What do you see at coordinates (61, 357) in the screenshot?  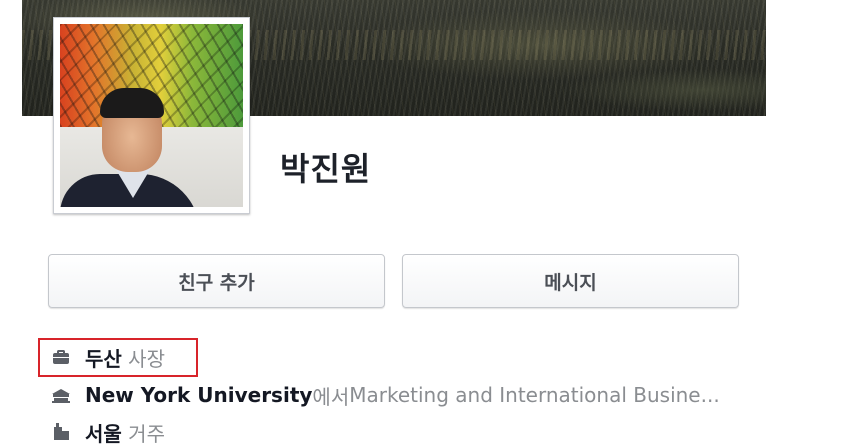 I see `briefcase-icon` at bounding box center [61, 357].